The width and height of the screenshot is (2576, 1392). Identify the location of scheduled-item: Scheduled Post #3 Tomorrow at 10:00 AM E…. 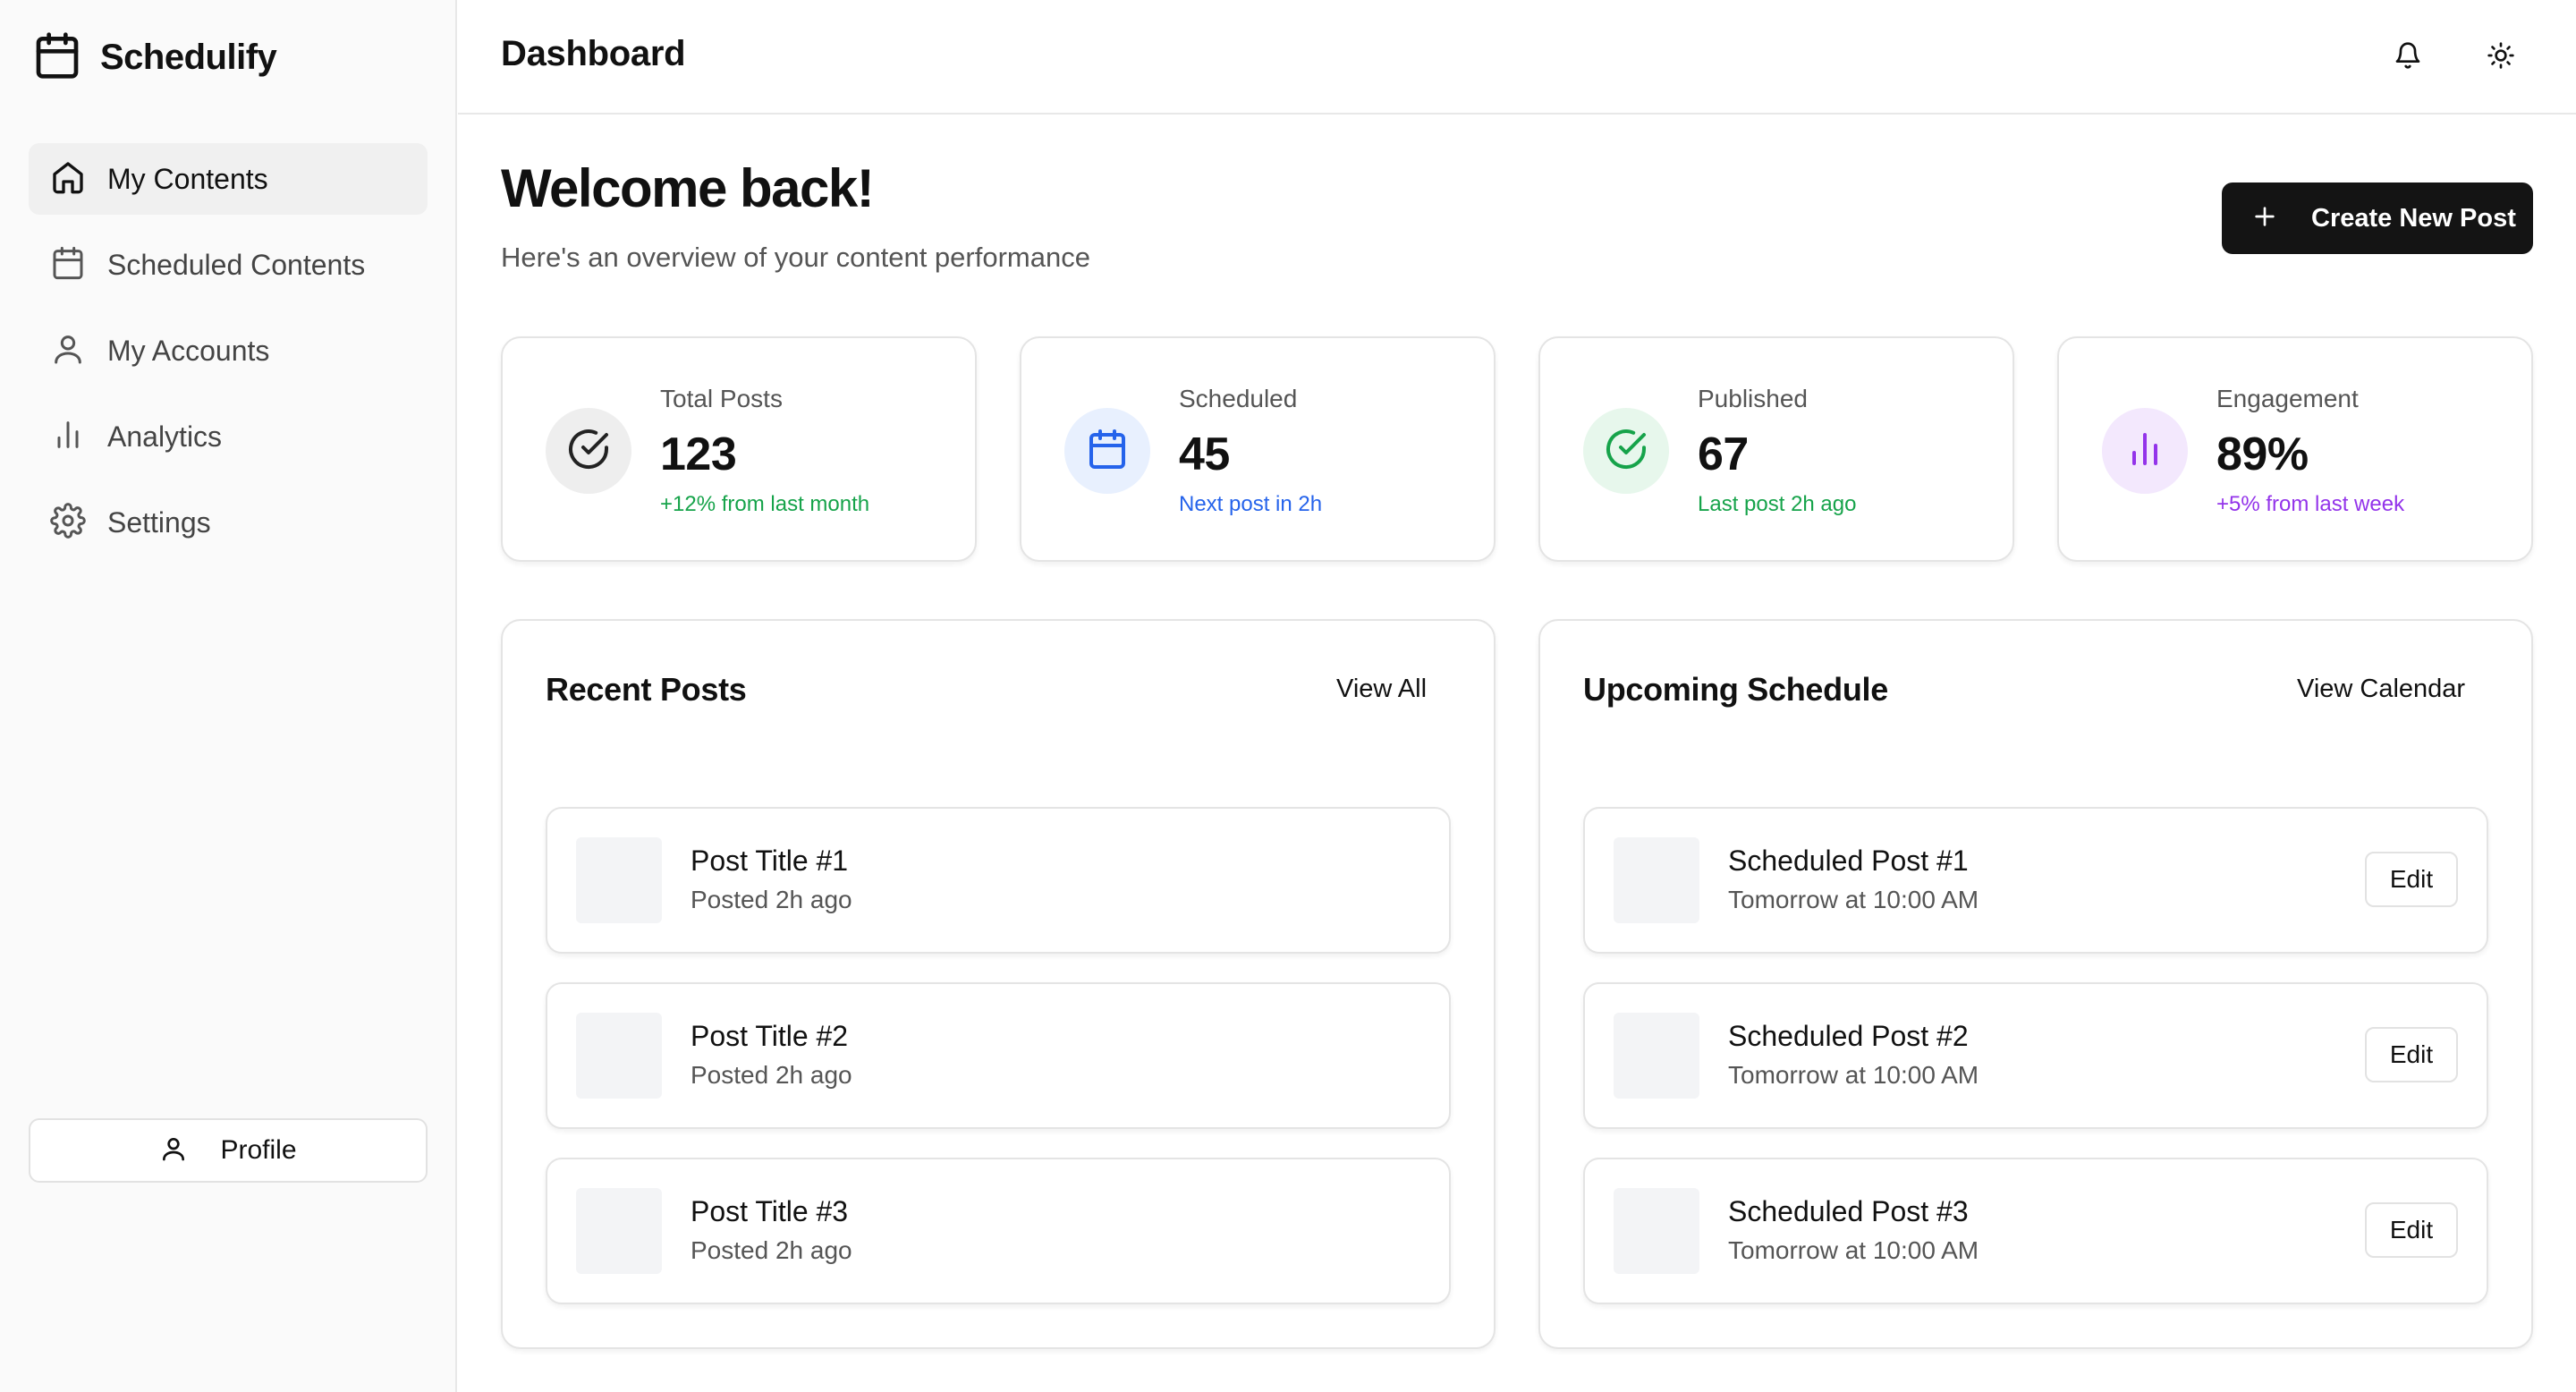
(2035, 1231).